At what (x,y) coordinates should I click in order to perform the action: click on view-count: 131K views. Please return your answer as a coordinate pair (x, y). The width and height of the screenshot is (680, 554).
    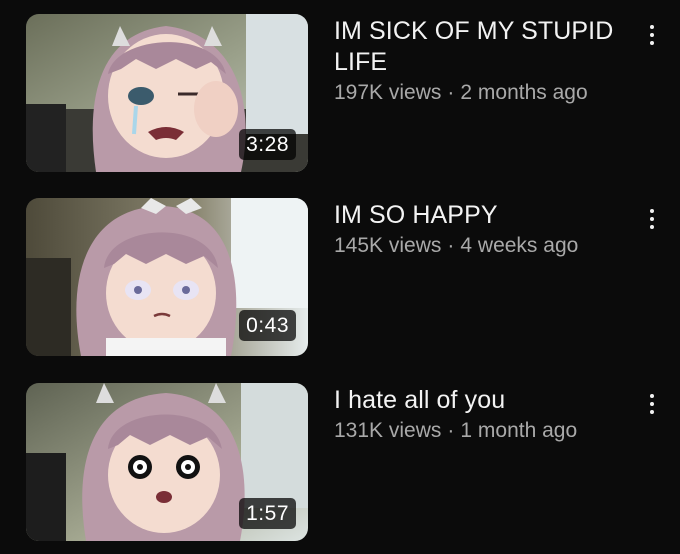
    Looking at the image, I should click on (388, 430).